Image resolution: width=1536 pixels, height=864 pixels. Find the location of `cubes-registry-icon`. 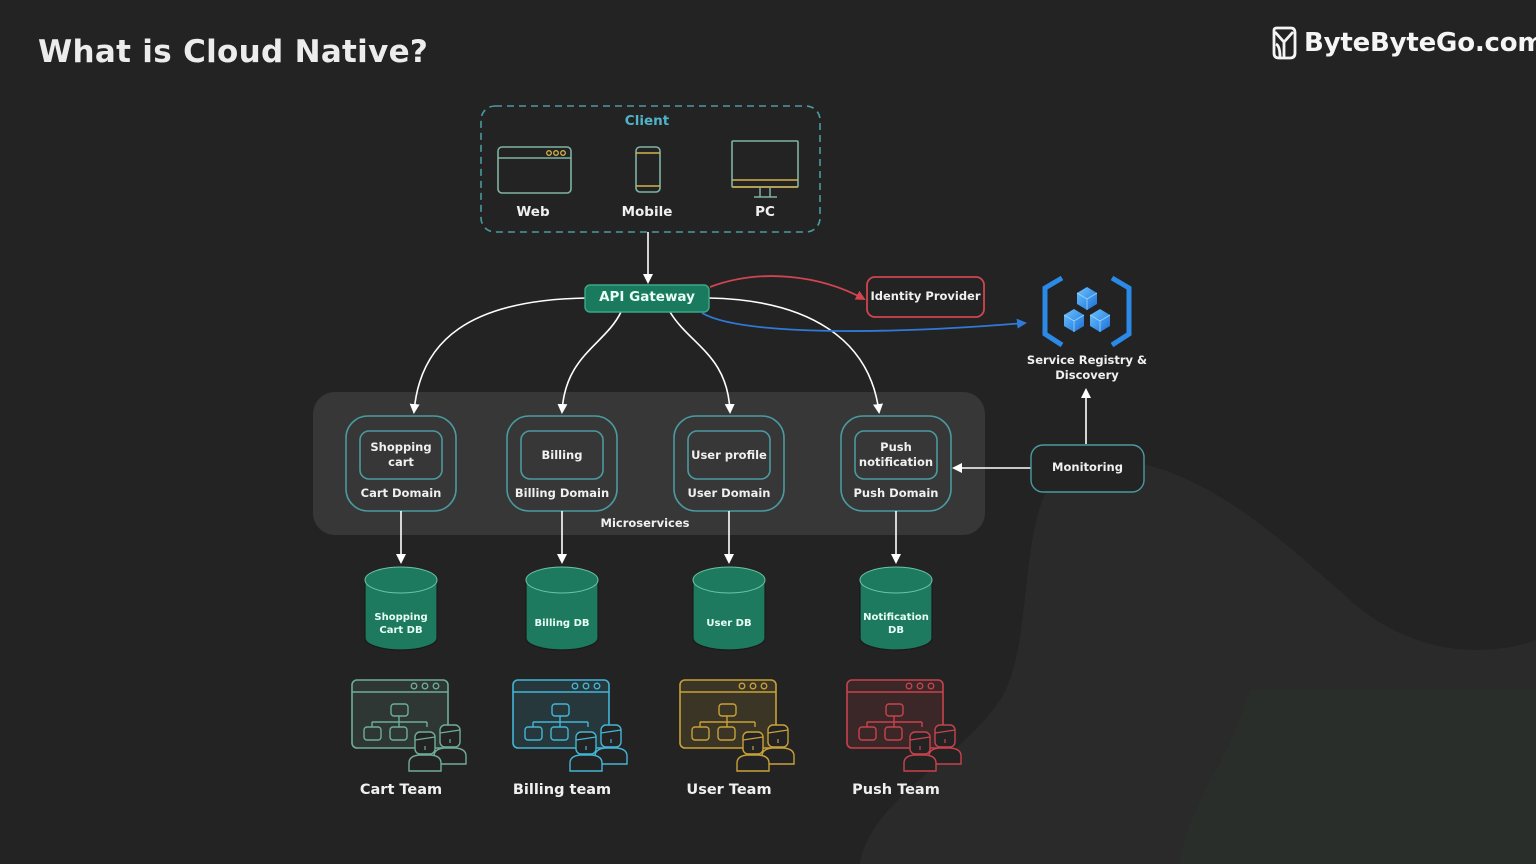

cubes-registry-icon is located at coordinates (1087, 311).